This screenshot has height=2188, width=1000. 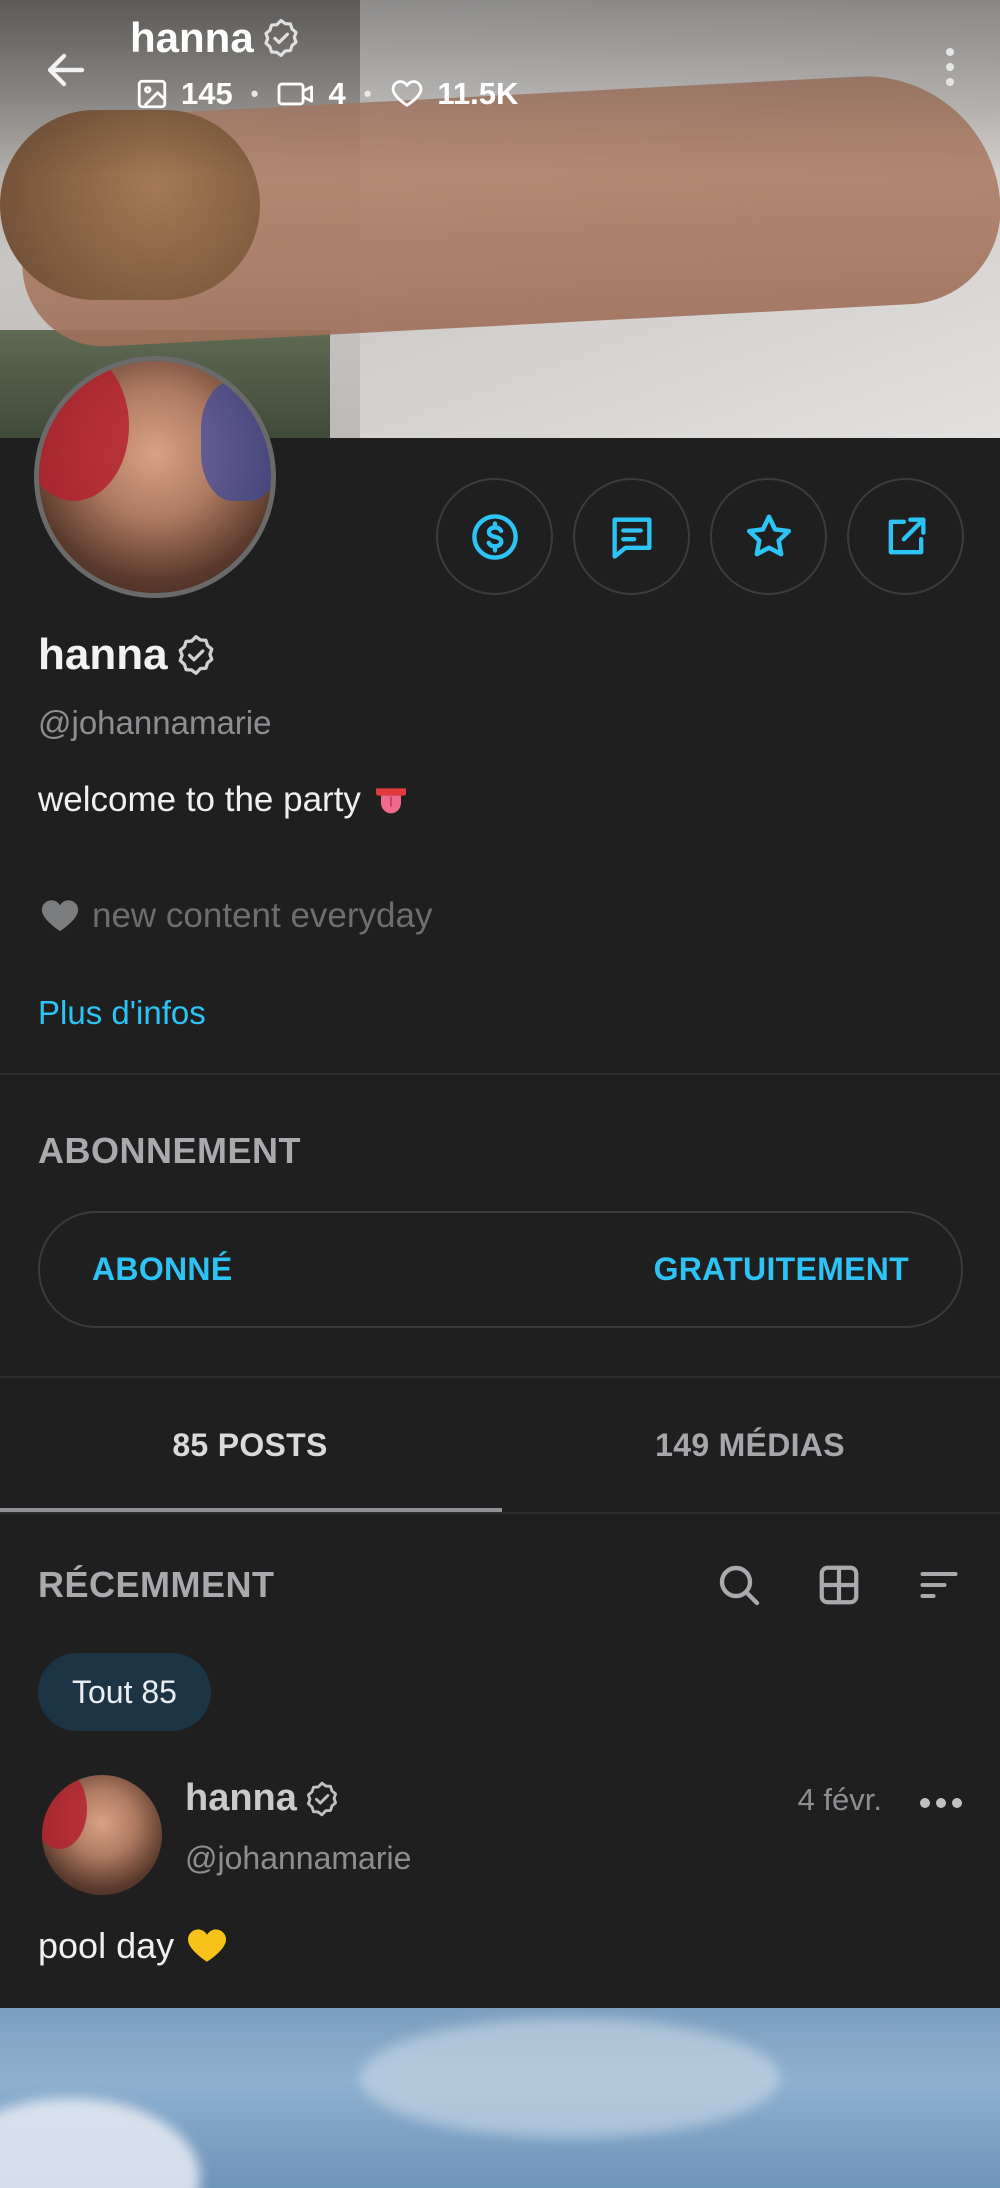 I want to click on feed-tools, so click(x=839, y=1585).